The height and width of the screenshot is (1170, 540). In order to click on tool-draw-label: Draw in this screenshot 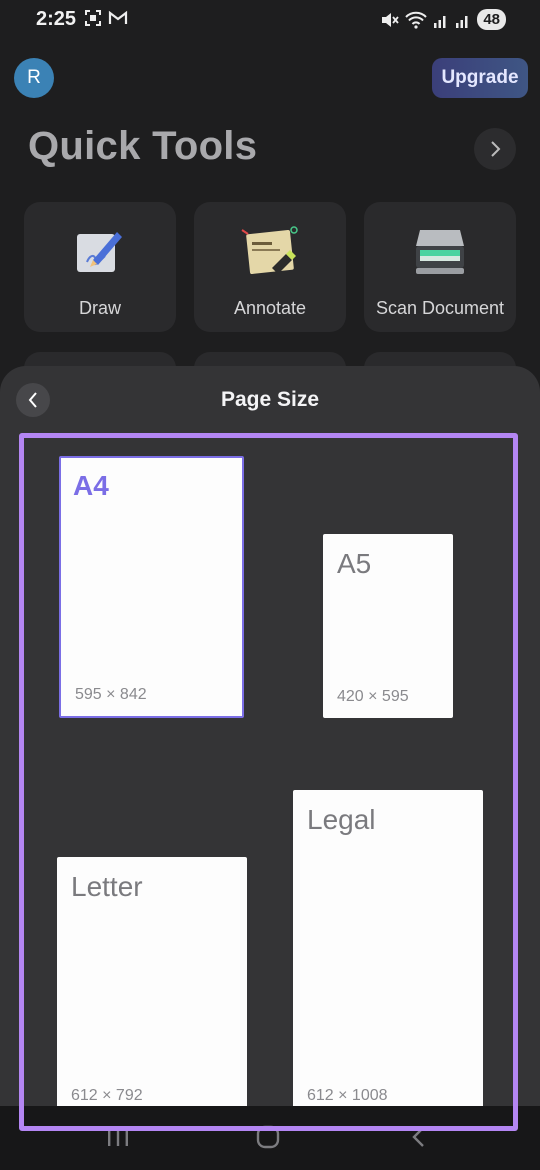, I will do `click(99, 308)`.